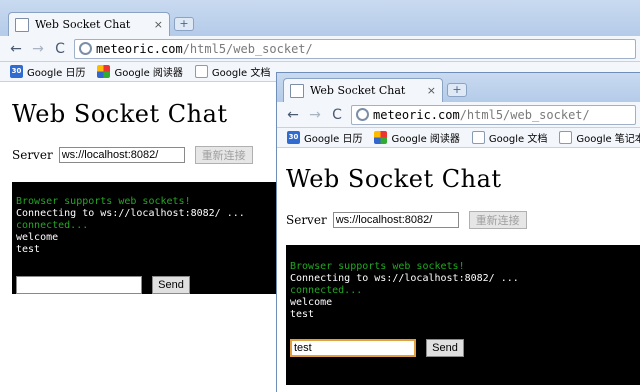 Image resolution: width=640 pixels, height=392 pixels. I want to click on bookmark-label: Google 笔记本, so click(608, 139).